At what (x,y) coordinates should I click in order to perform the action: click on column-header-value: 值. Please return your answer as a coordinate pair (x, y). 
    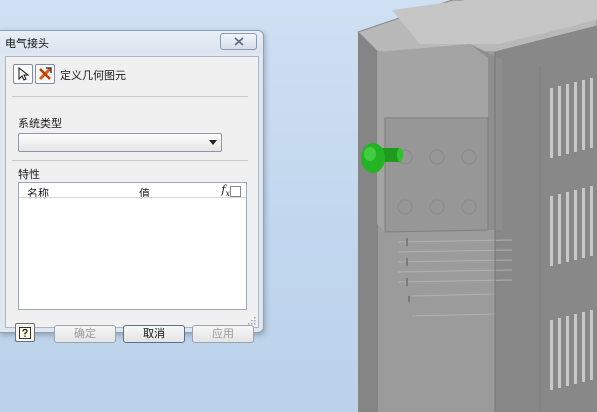
    Looking at the image, I should click on (144, 193).